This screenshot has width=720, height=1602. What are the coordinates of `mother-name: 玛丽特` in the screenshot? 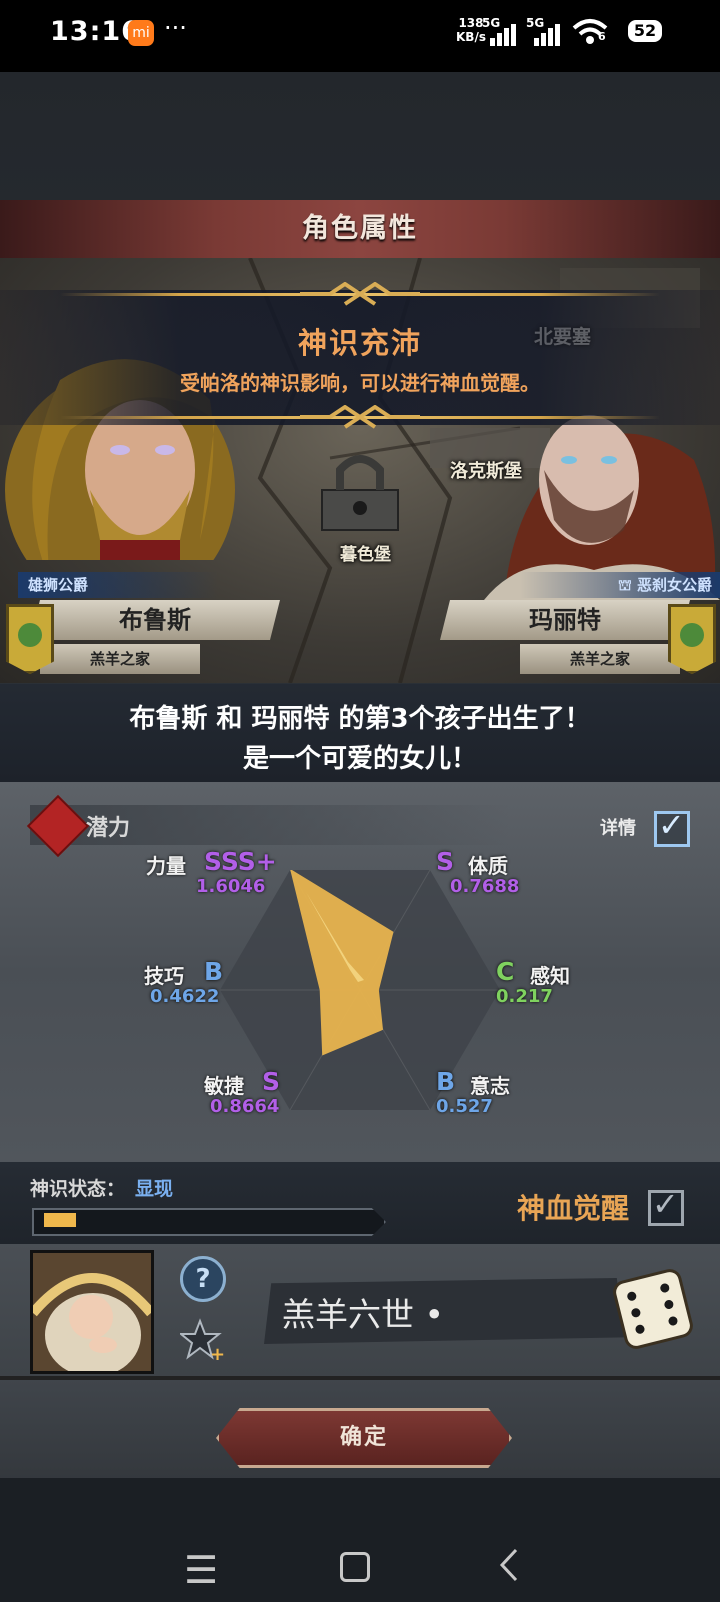 It's located at (565, 620).